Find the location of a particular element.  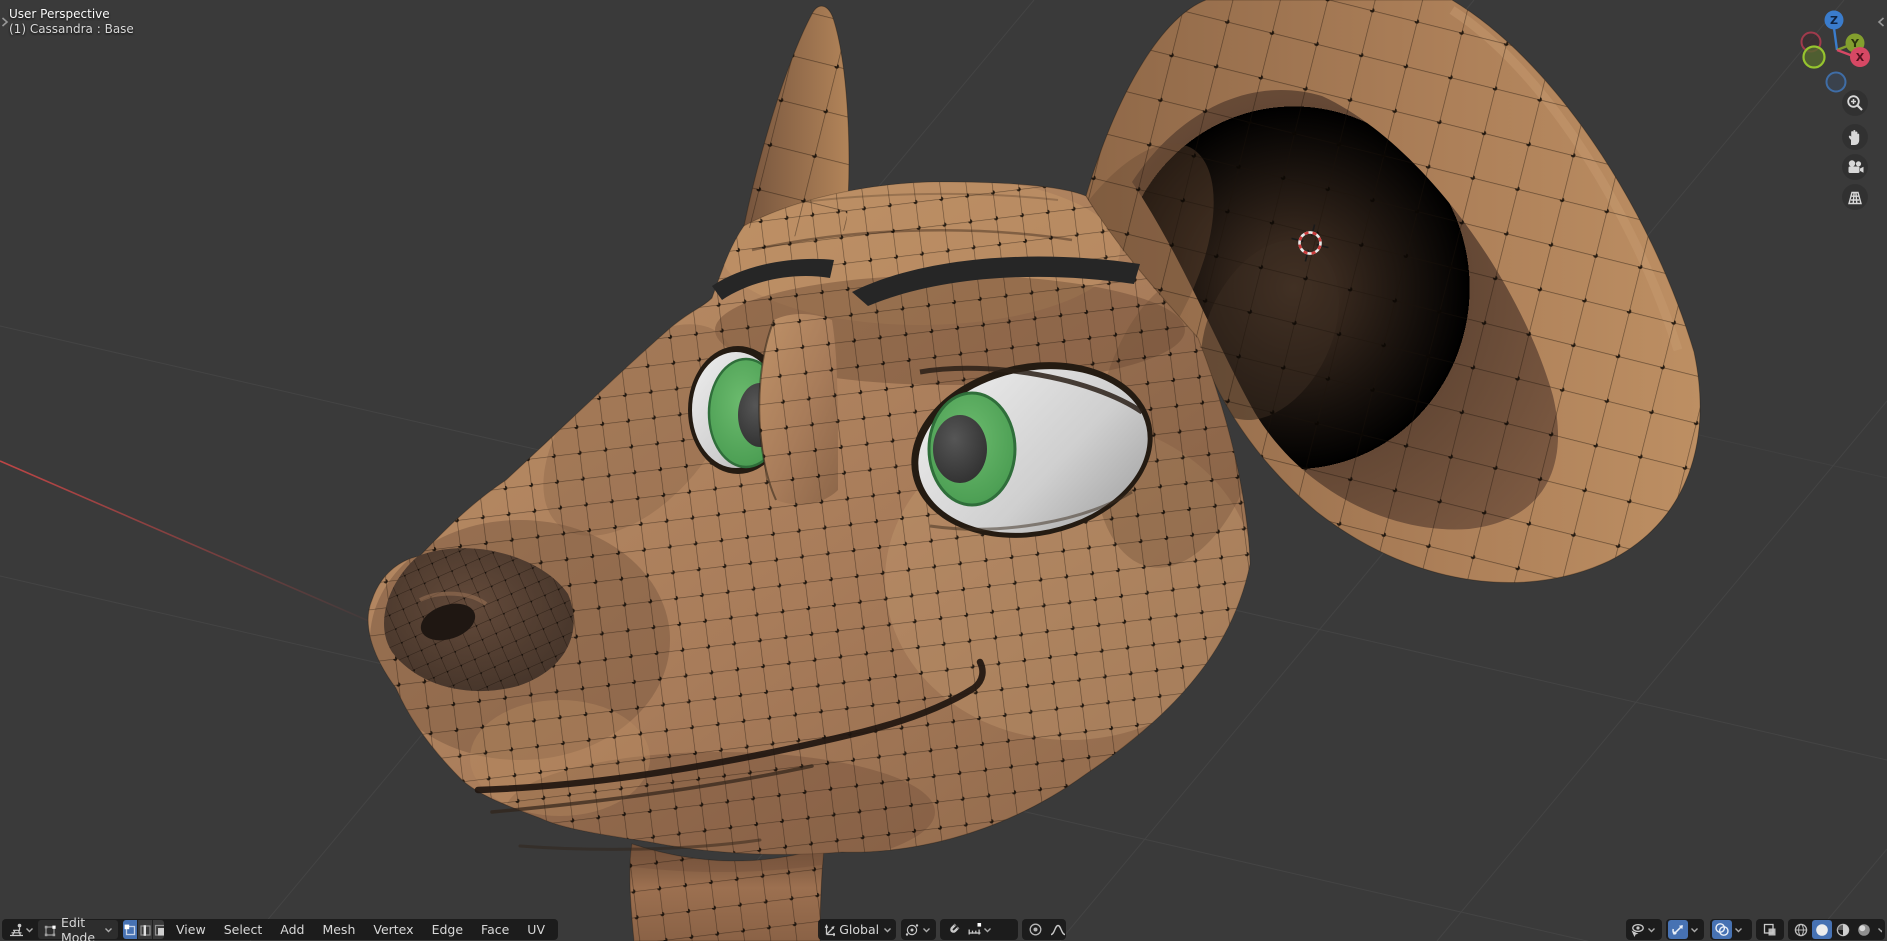

perspective-grid-icon is located at coordinates (1855, 198).